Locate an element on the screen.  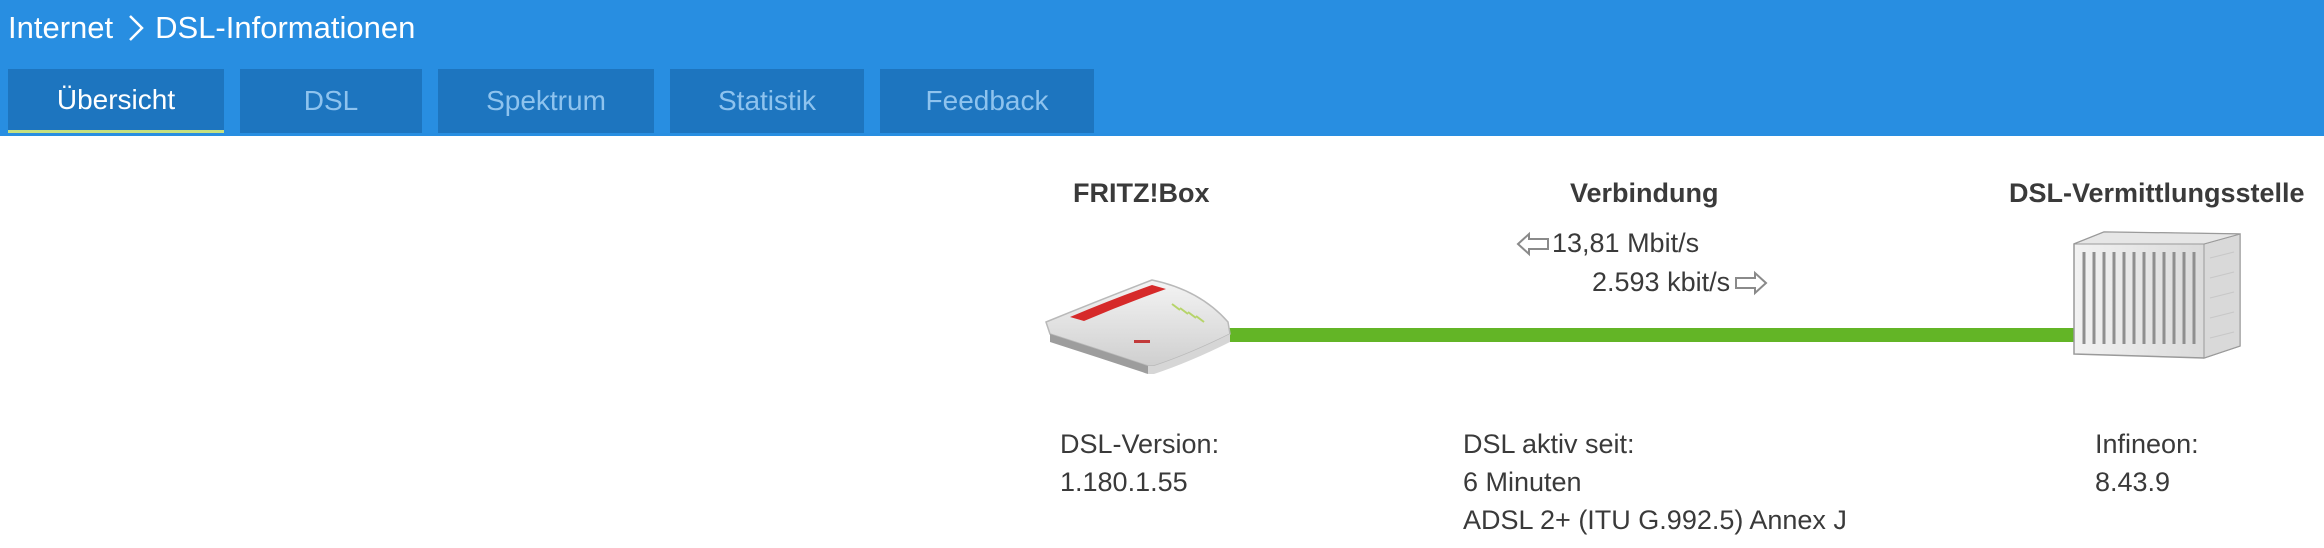
arrow-left-icon is located at coordinates (1532, 243).